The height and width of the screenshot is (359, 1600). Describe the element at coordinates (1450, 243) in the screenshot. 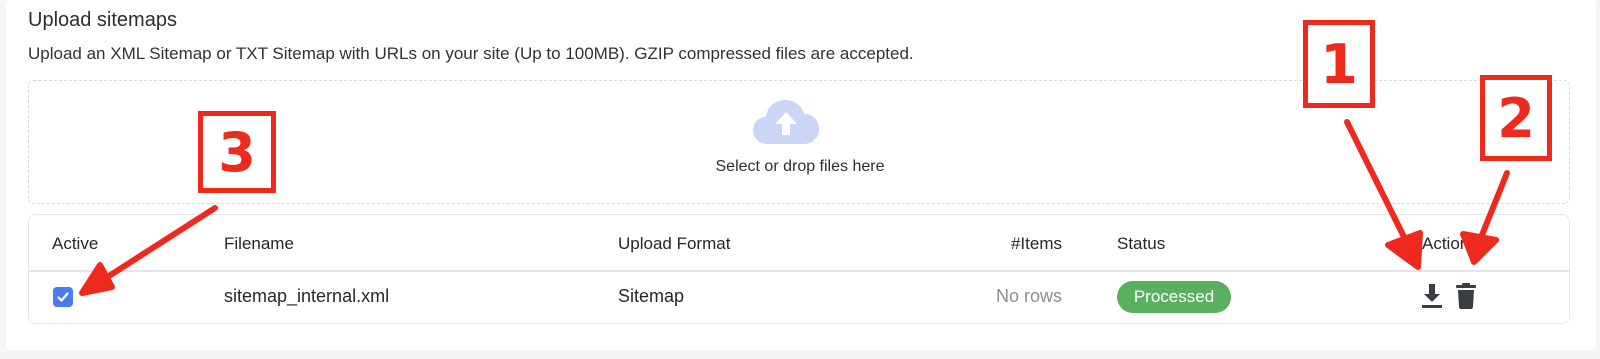

I see `header-actions: Actions` at that location.